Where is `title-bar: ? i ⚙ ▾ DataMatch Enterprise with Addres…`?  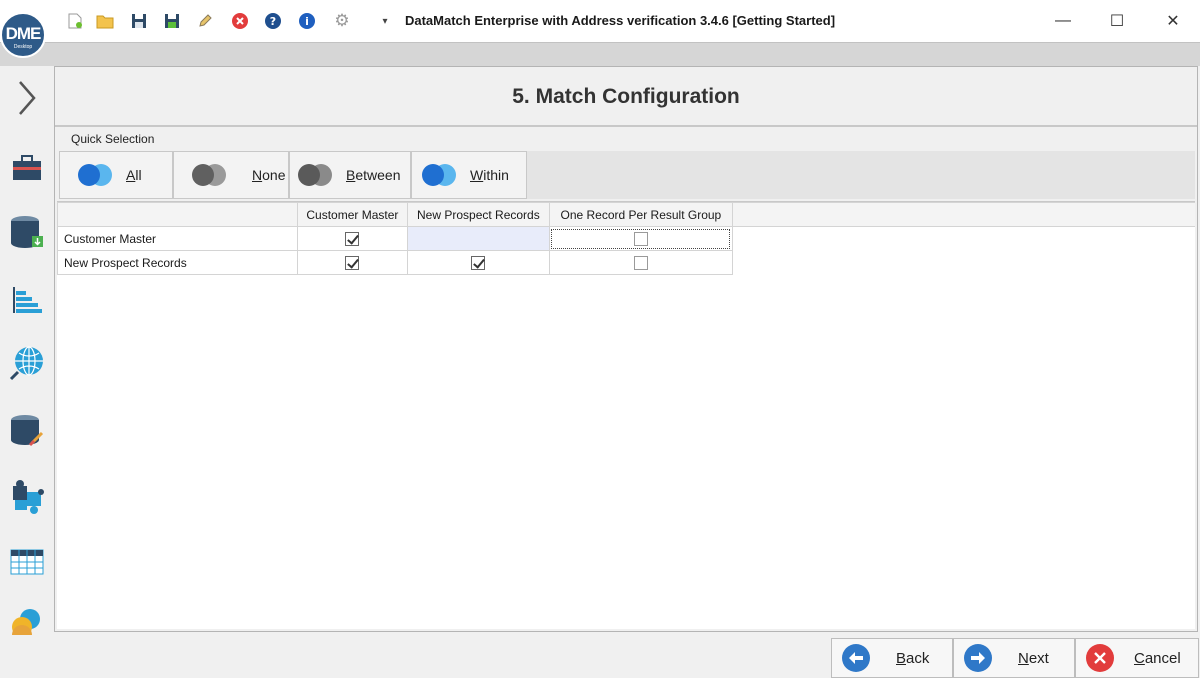
title-bar: ? i ⚙ ▾ DataMatch Enterprise with Addres… is located at coordinates (600, 21).